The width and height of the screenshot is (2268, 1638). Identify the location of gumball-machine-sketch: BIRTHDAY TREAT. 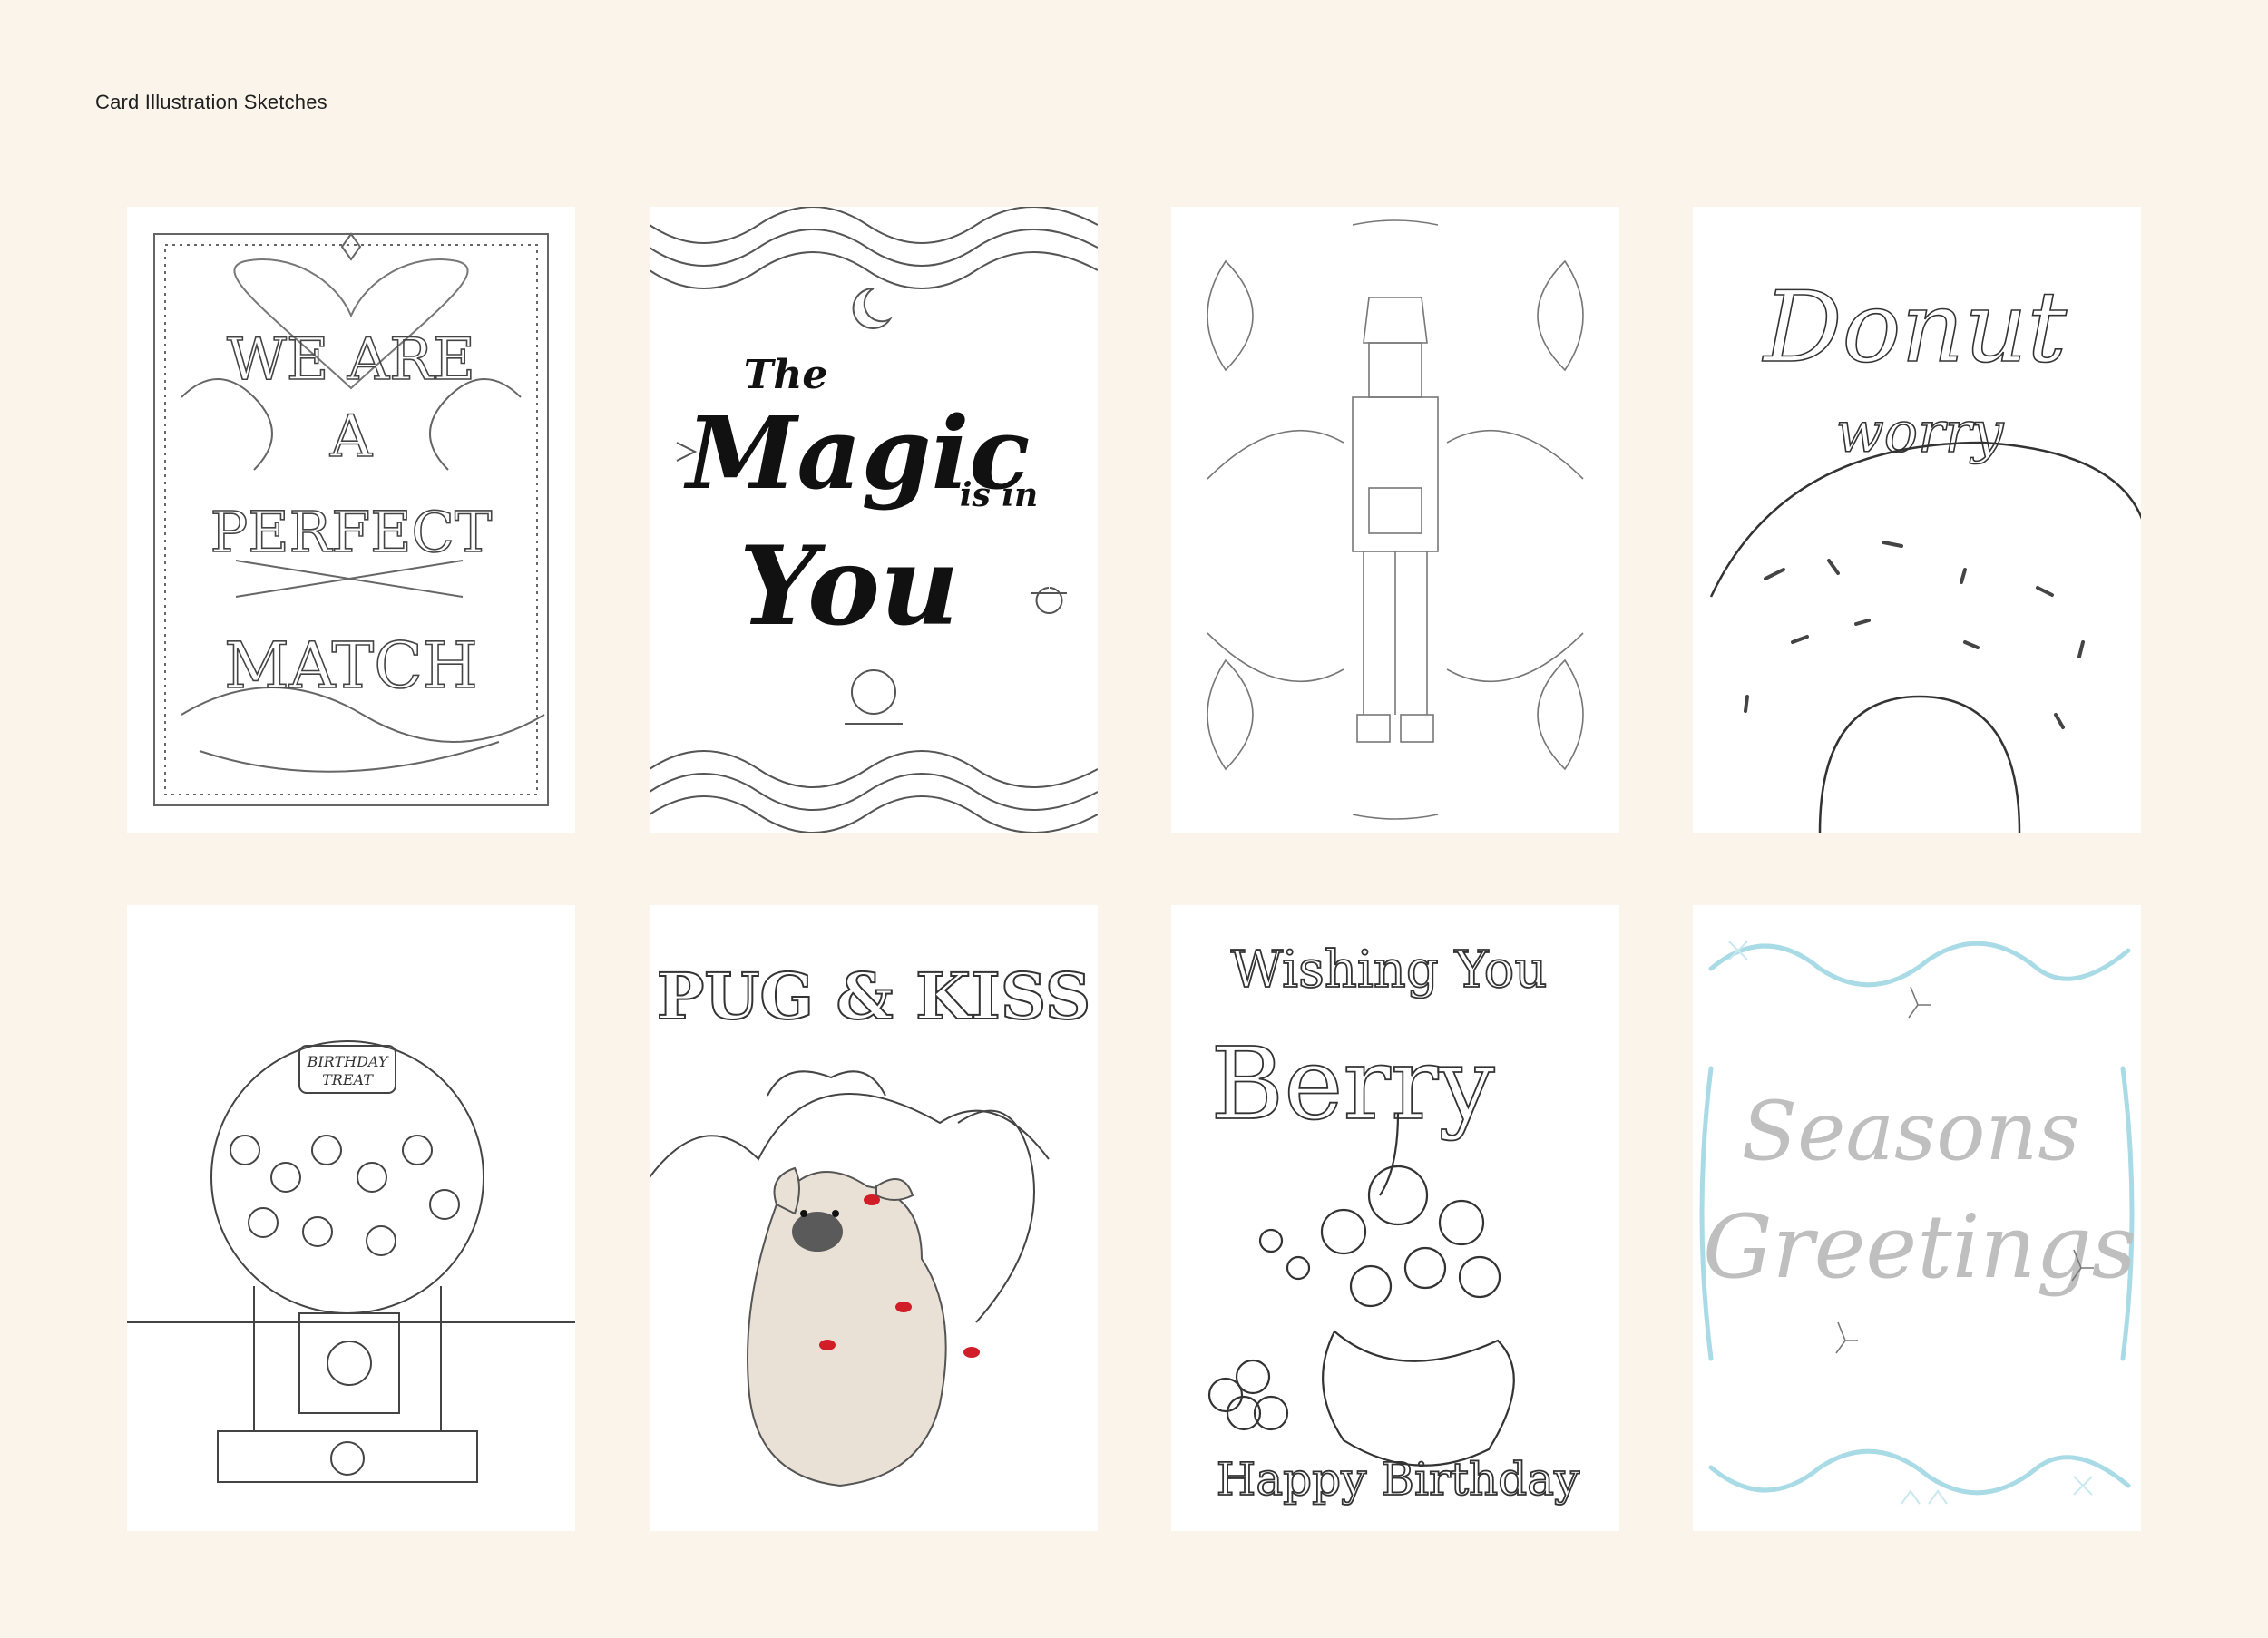
(351, 1261).